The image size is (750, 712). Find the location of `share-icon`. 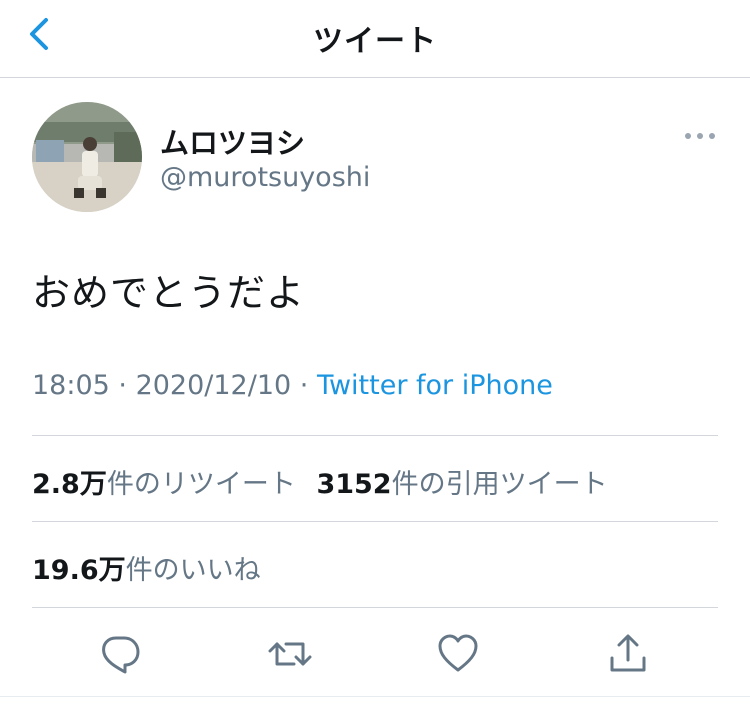

share-icon is located at coordinates (628, 653).